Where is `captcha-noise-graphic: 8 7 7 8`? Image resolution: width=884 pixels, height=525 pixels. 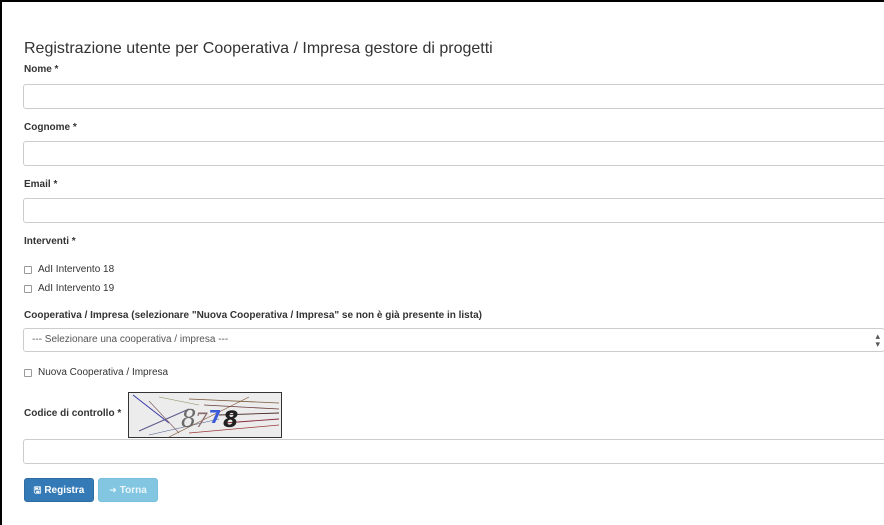
captcha-noise-graphic: 8 7 7 8 is located at coordinates (205, 415).